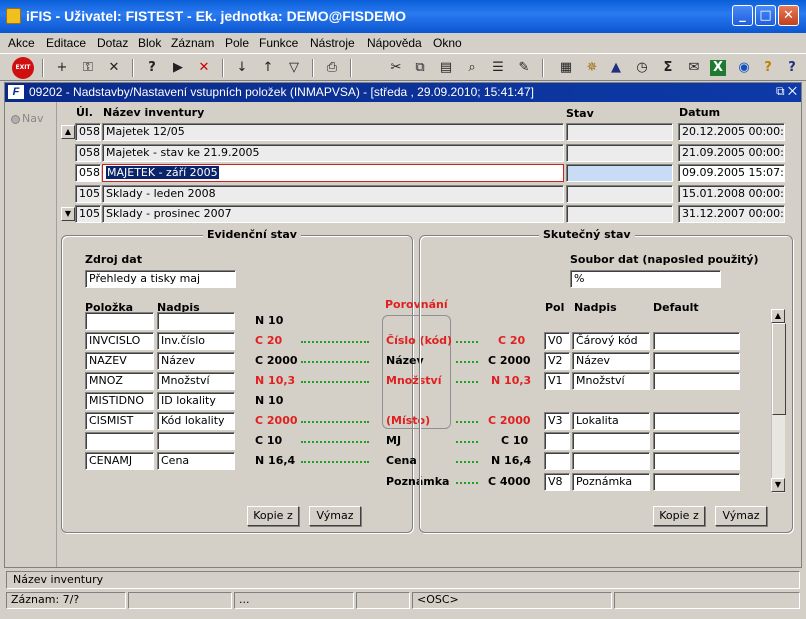  What do you see at coordinates (792, 68) in the screenshot?
I see `context-help-icon: ?` at bounding box center [792, 68].